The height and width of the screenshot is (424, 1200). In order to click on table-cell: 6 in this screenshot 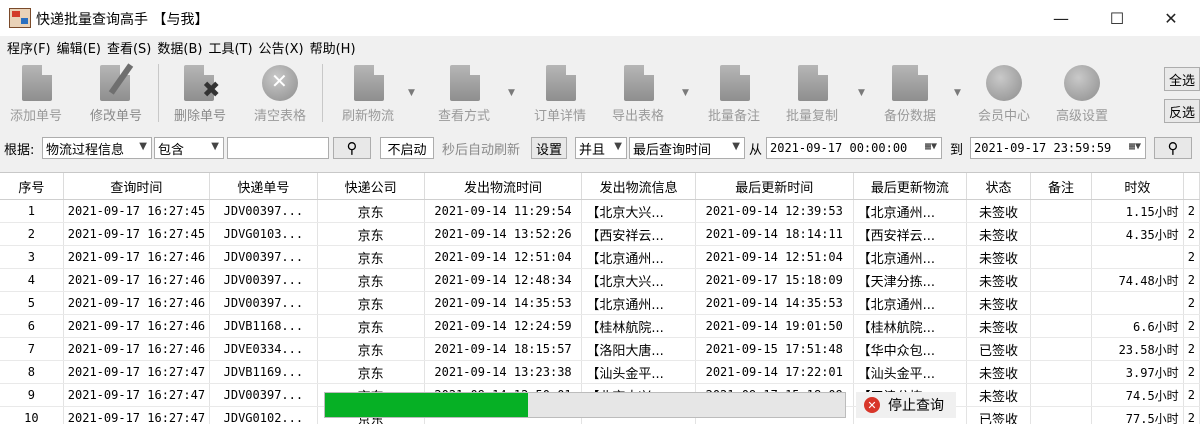, I will do `click(31, 326)`.